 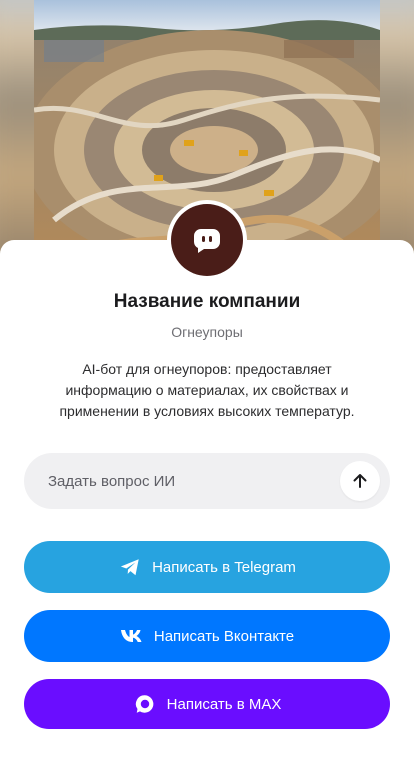 I want to click on avatar-frame, so click(x=207, y=240).